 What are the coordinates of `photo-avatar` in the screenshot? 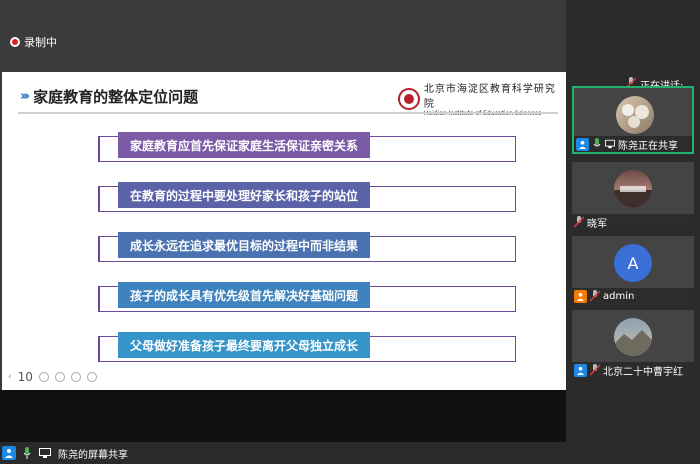 It's located at (635, 115).